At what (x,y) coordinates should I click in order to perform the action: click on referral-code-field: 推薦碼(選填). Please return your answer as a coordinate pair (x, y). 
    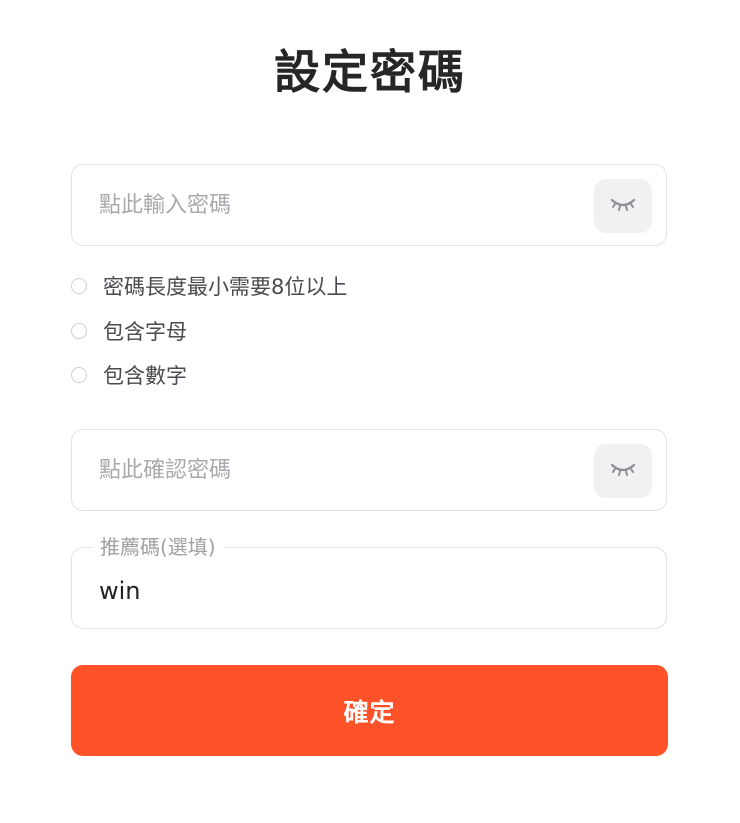
    Looking at the image, I should click on (369, 581).